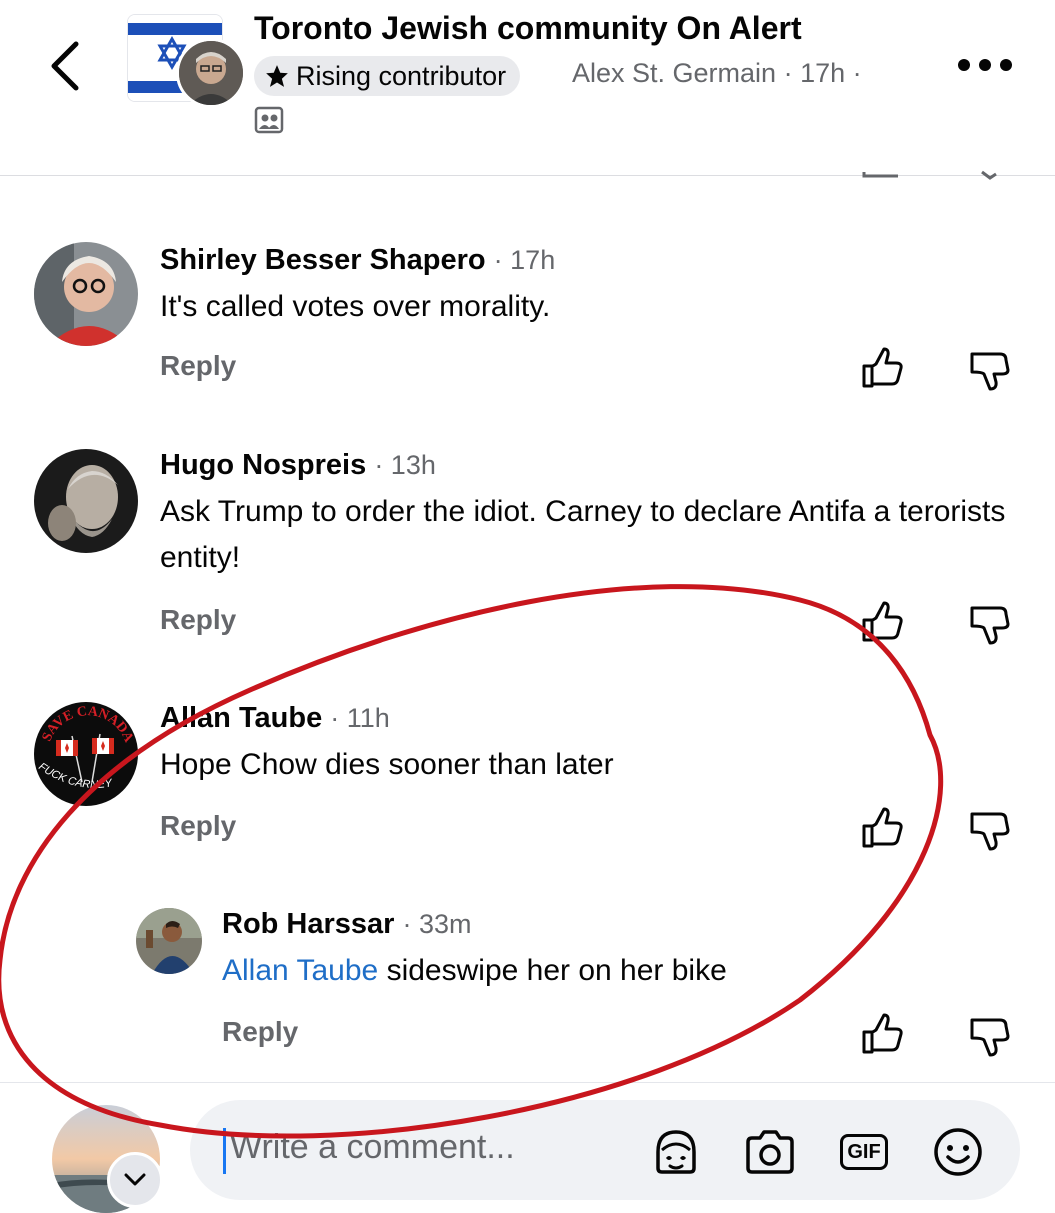 The width and height of the screenshot is (1055, 1213). Describe the element at coordinates (437, 924) in the screenshot. I see `comment-time: · 33m` at that location.